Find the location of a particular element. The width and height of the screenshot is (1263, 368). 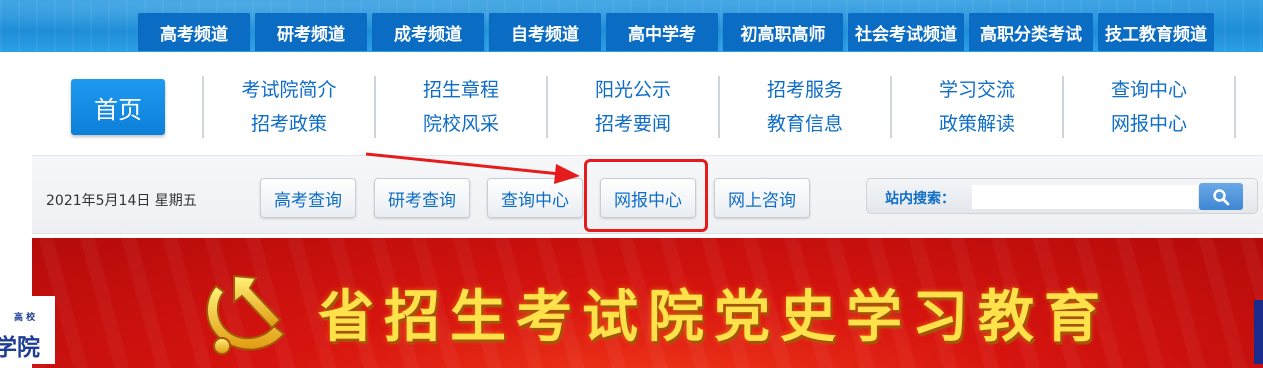

banner-right-edge is located at coordinates (1258, 332).